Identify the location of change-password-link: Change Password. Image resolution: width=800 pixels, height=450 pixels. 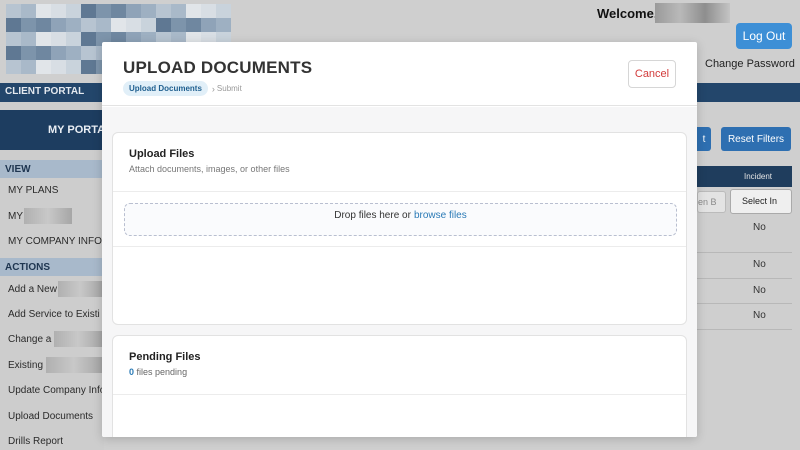
(750, 64).